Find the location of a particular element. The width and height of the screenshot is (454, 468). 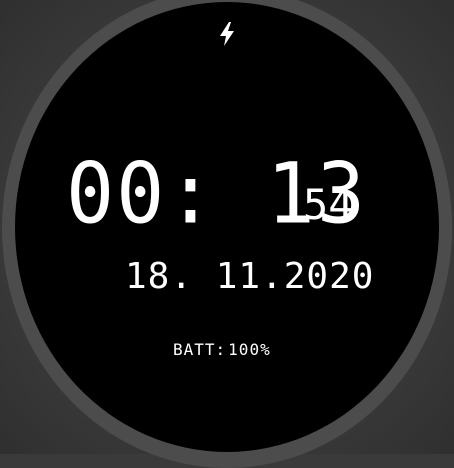

battery-label: BATT: is located at coordinates (200, 349).